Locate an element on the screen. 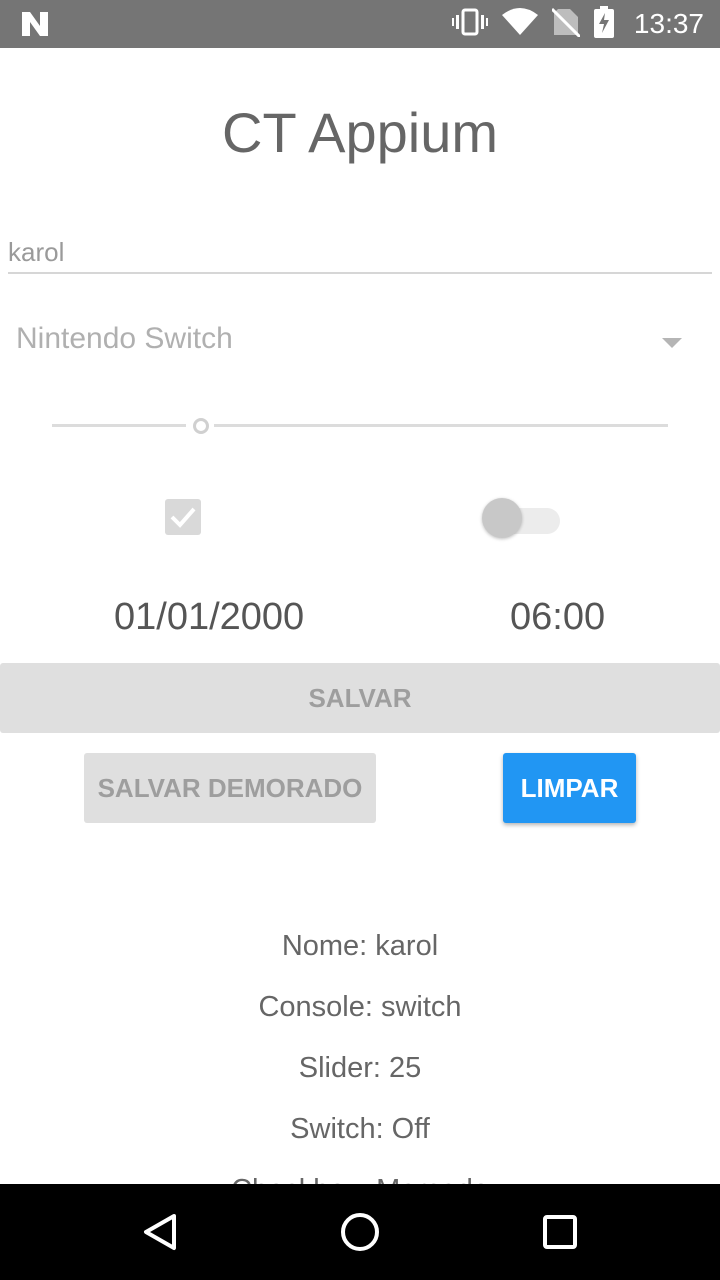  time-picker: 06:00 is located at coordinates (557, 617).